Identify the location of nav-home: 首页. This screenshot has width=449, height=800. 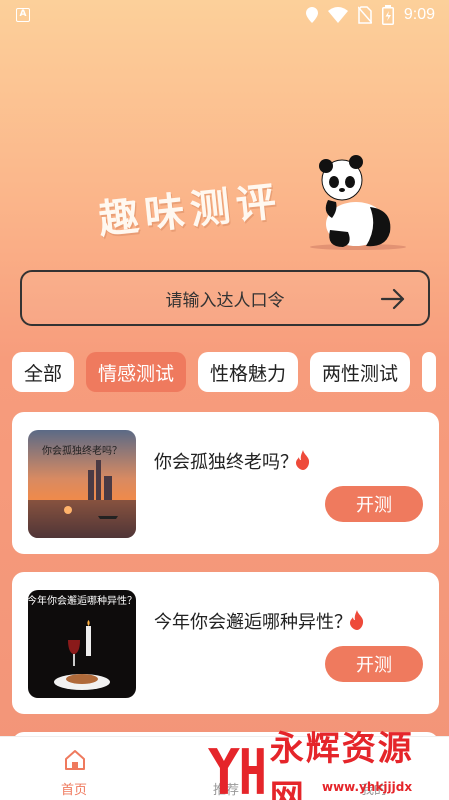
(74, 768).